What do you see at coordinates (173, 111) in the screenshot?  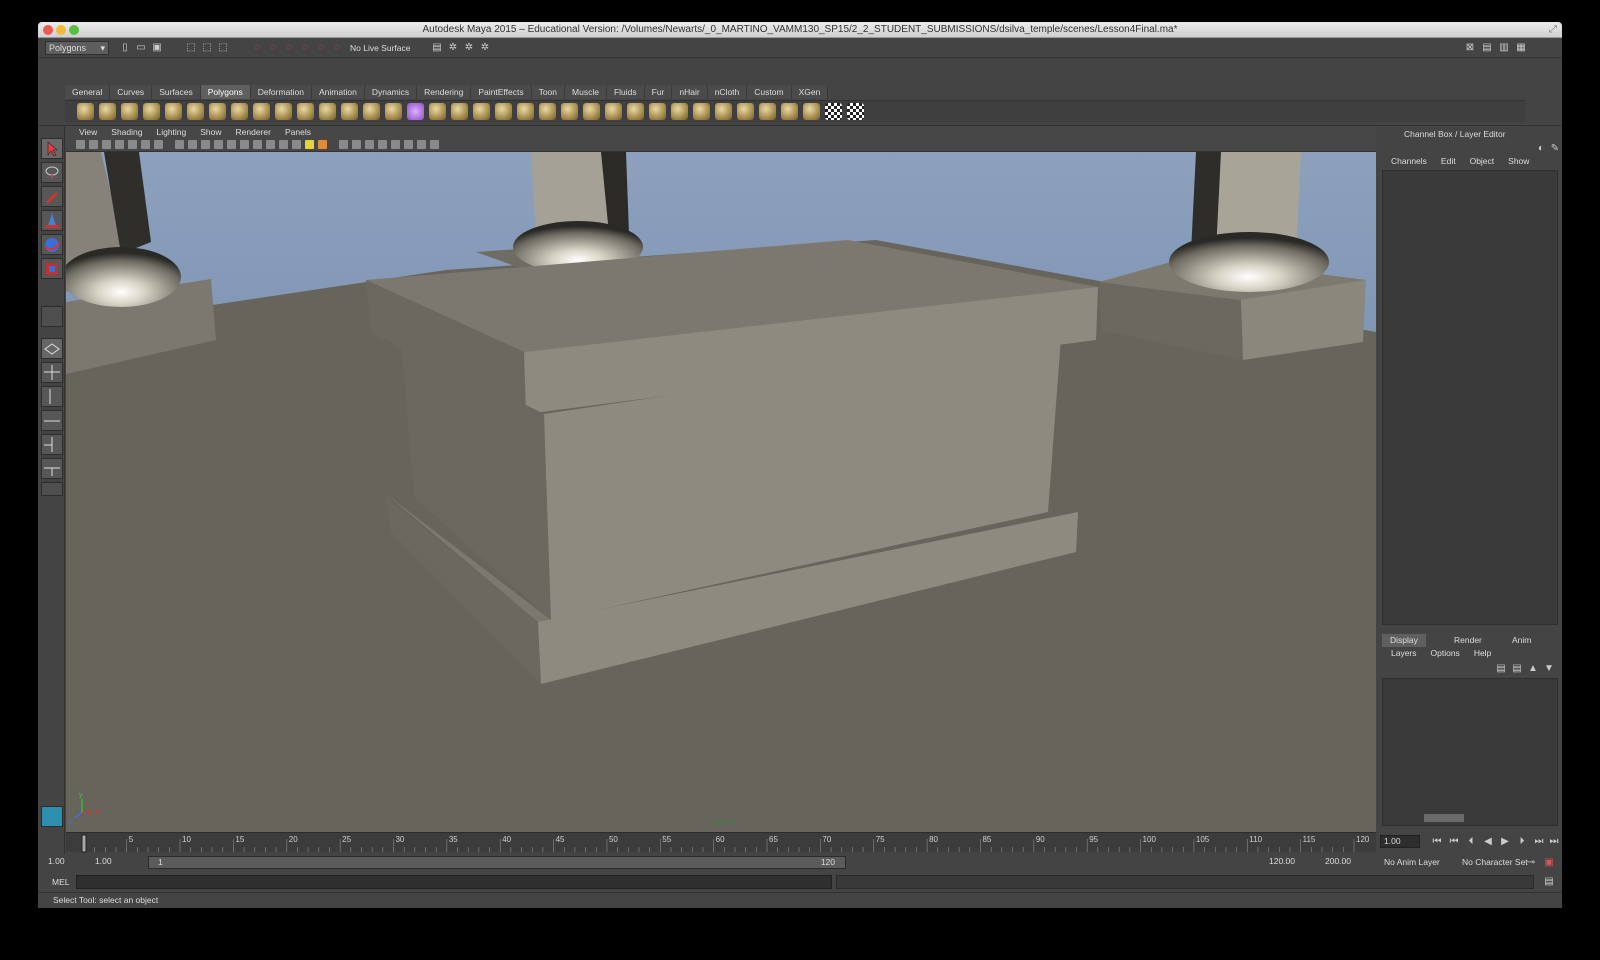 I see `shelf-plane-icon` at bounding box center [173, 111].